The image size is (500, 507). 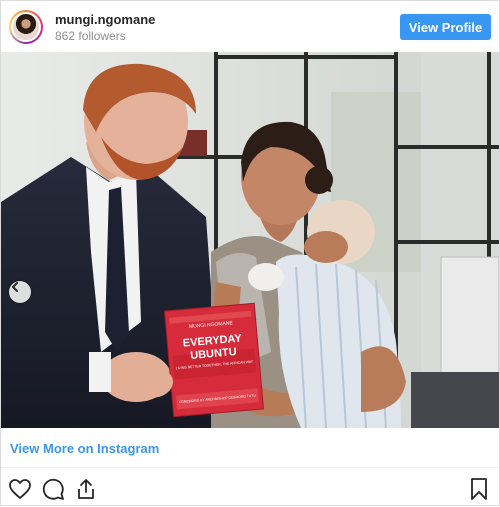 I want to click on username: mungi.ngomane, so click(x=105, y=19).